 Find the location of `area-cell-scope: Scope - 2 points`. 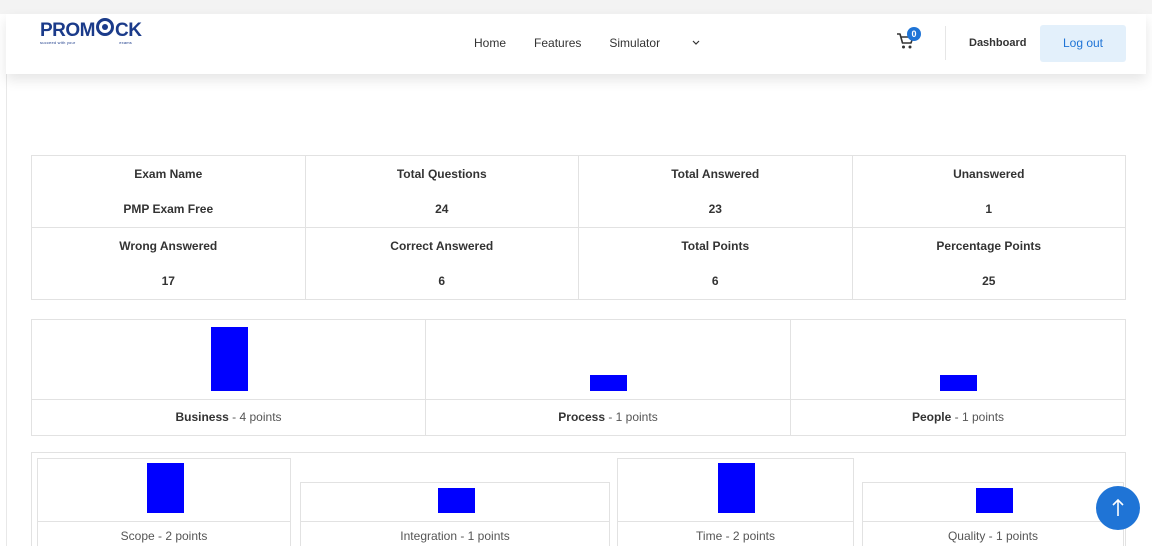

area-cell-scope: Scope - 2 points is located at coordinates (164, 502).